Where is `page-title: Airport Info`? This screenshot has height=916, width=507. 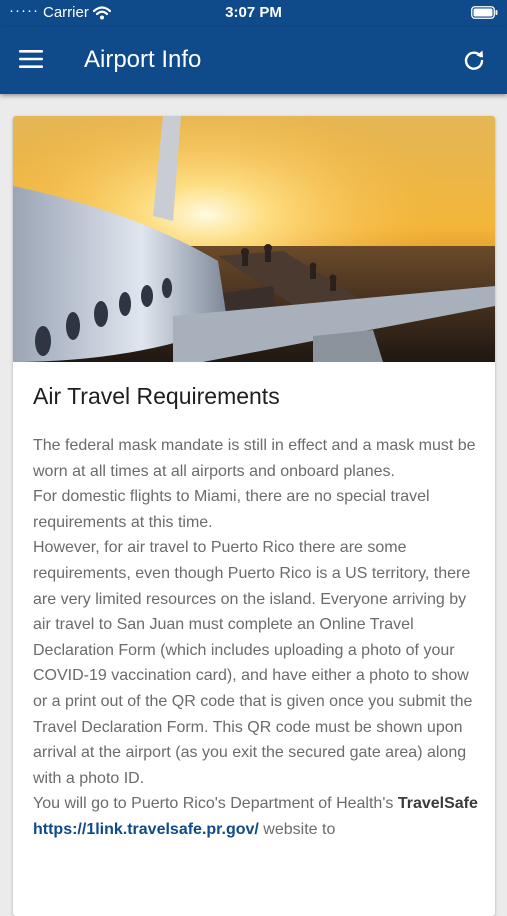 page-title: Airport Info is located at coordinates (143, 59).